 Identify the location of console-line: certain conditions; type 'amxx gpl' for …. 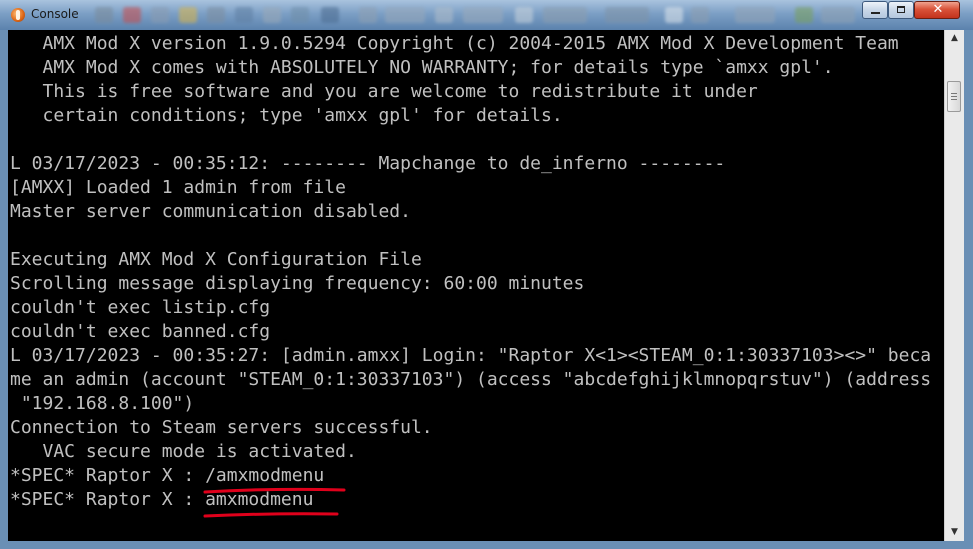
(286, 115).